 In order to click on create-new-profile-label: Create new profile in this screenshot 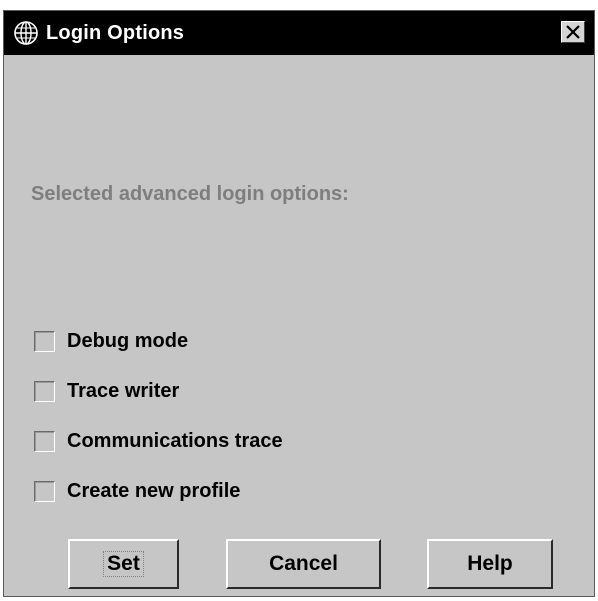, I will do `click(153, 491)`.